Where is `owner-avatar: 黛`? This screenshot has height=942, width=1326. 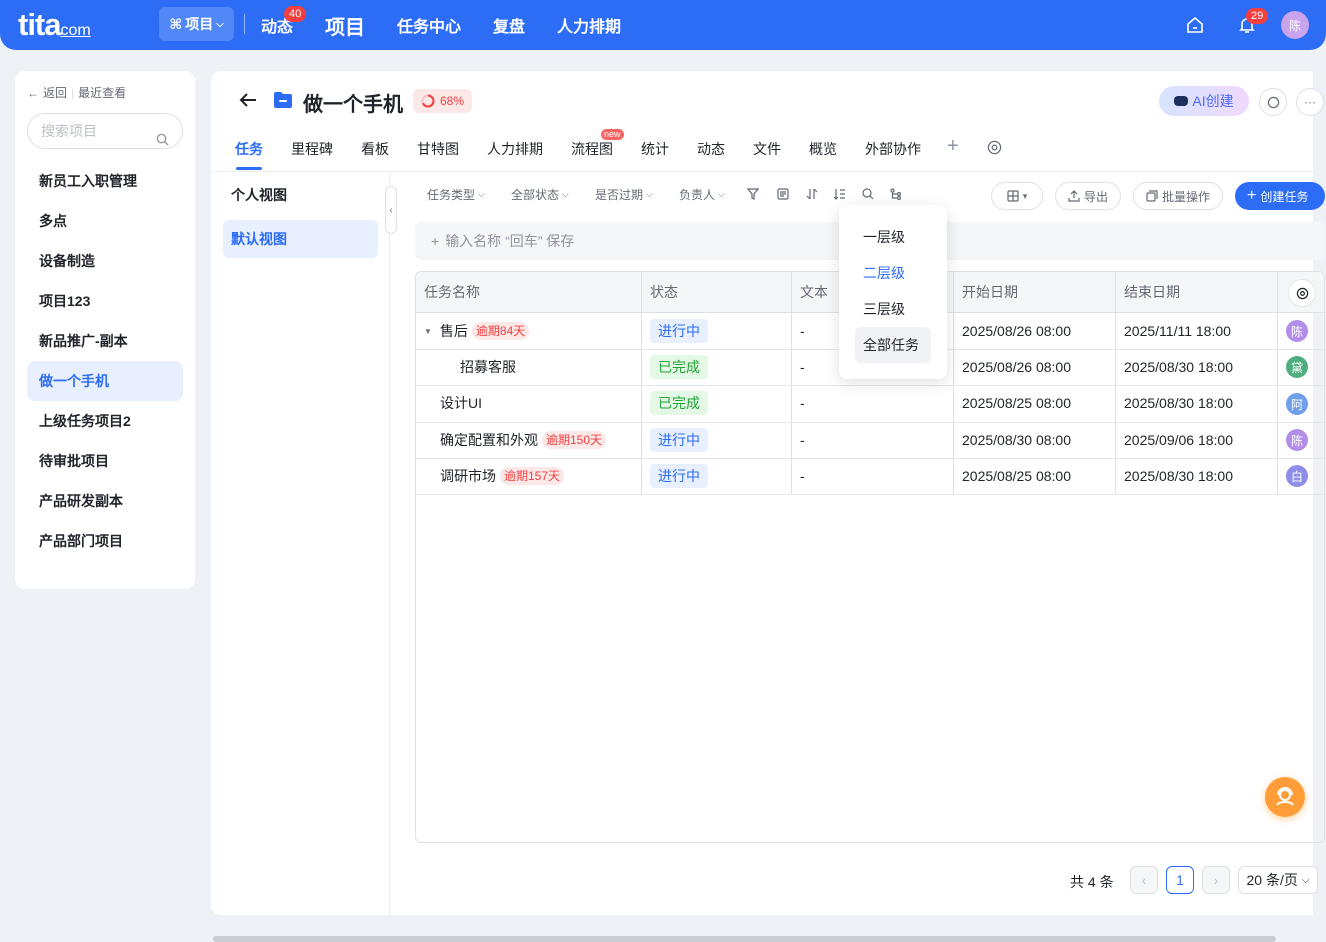 owner-avatar: 黛 is located at coordinates (1297, 367).